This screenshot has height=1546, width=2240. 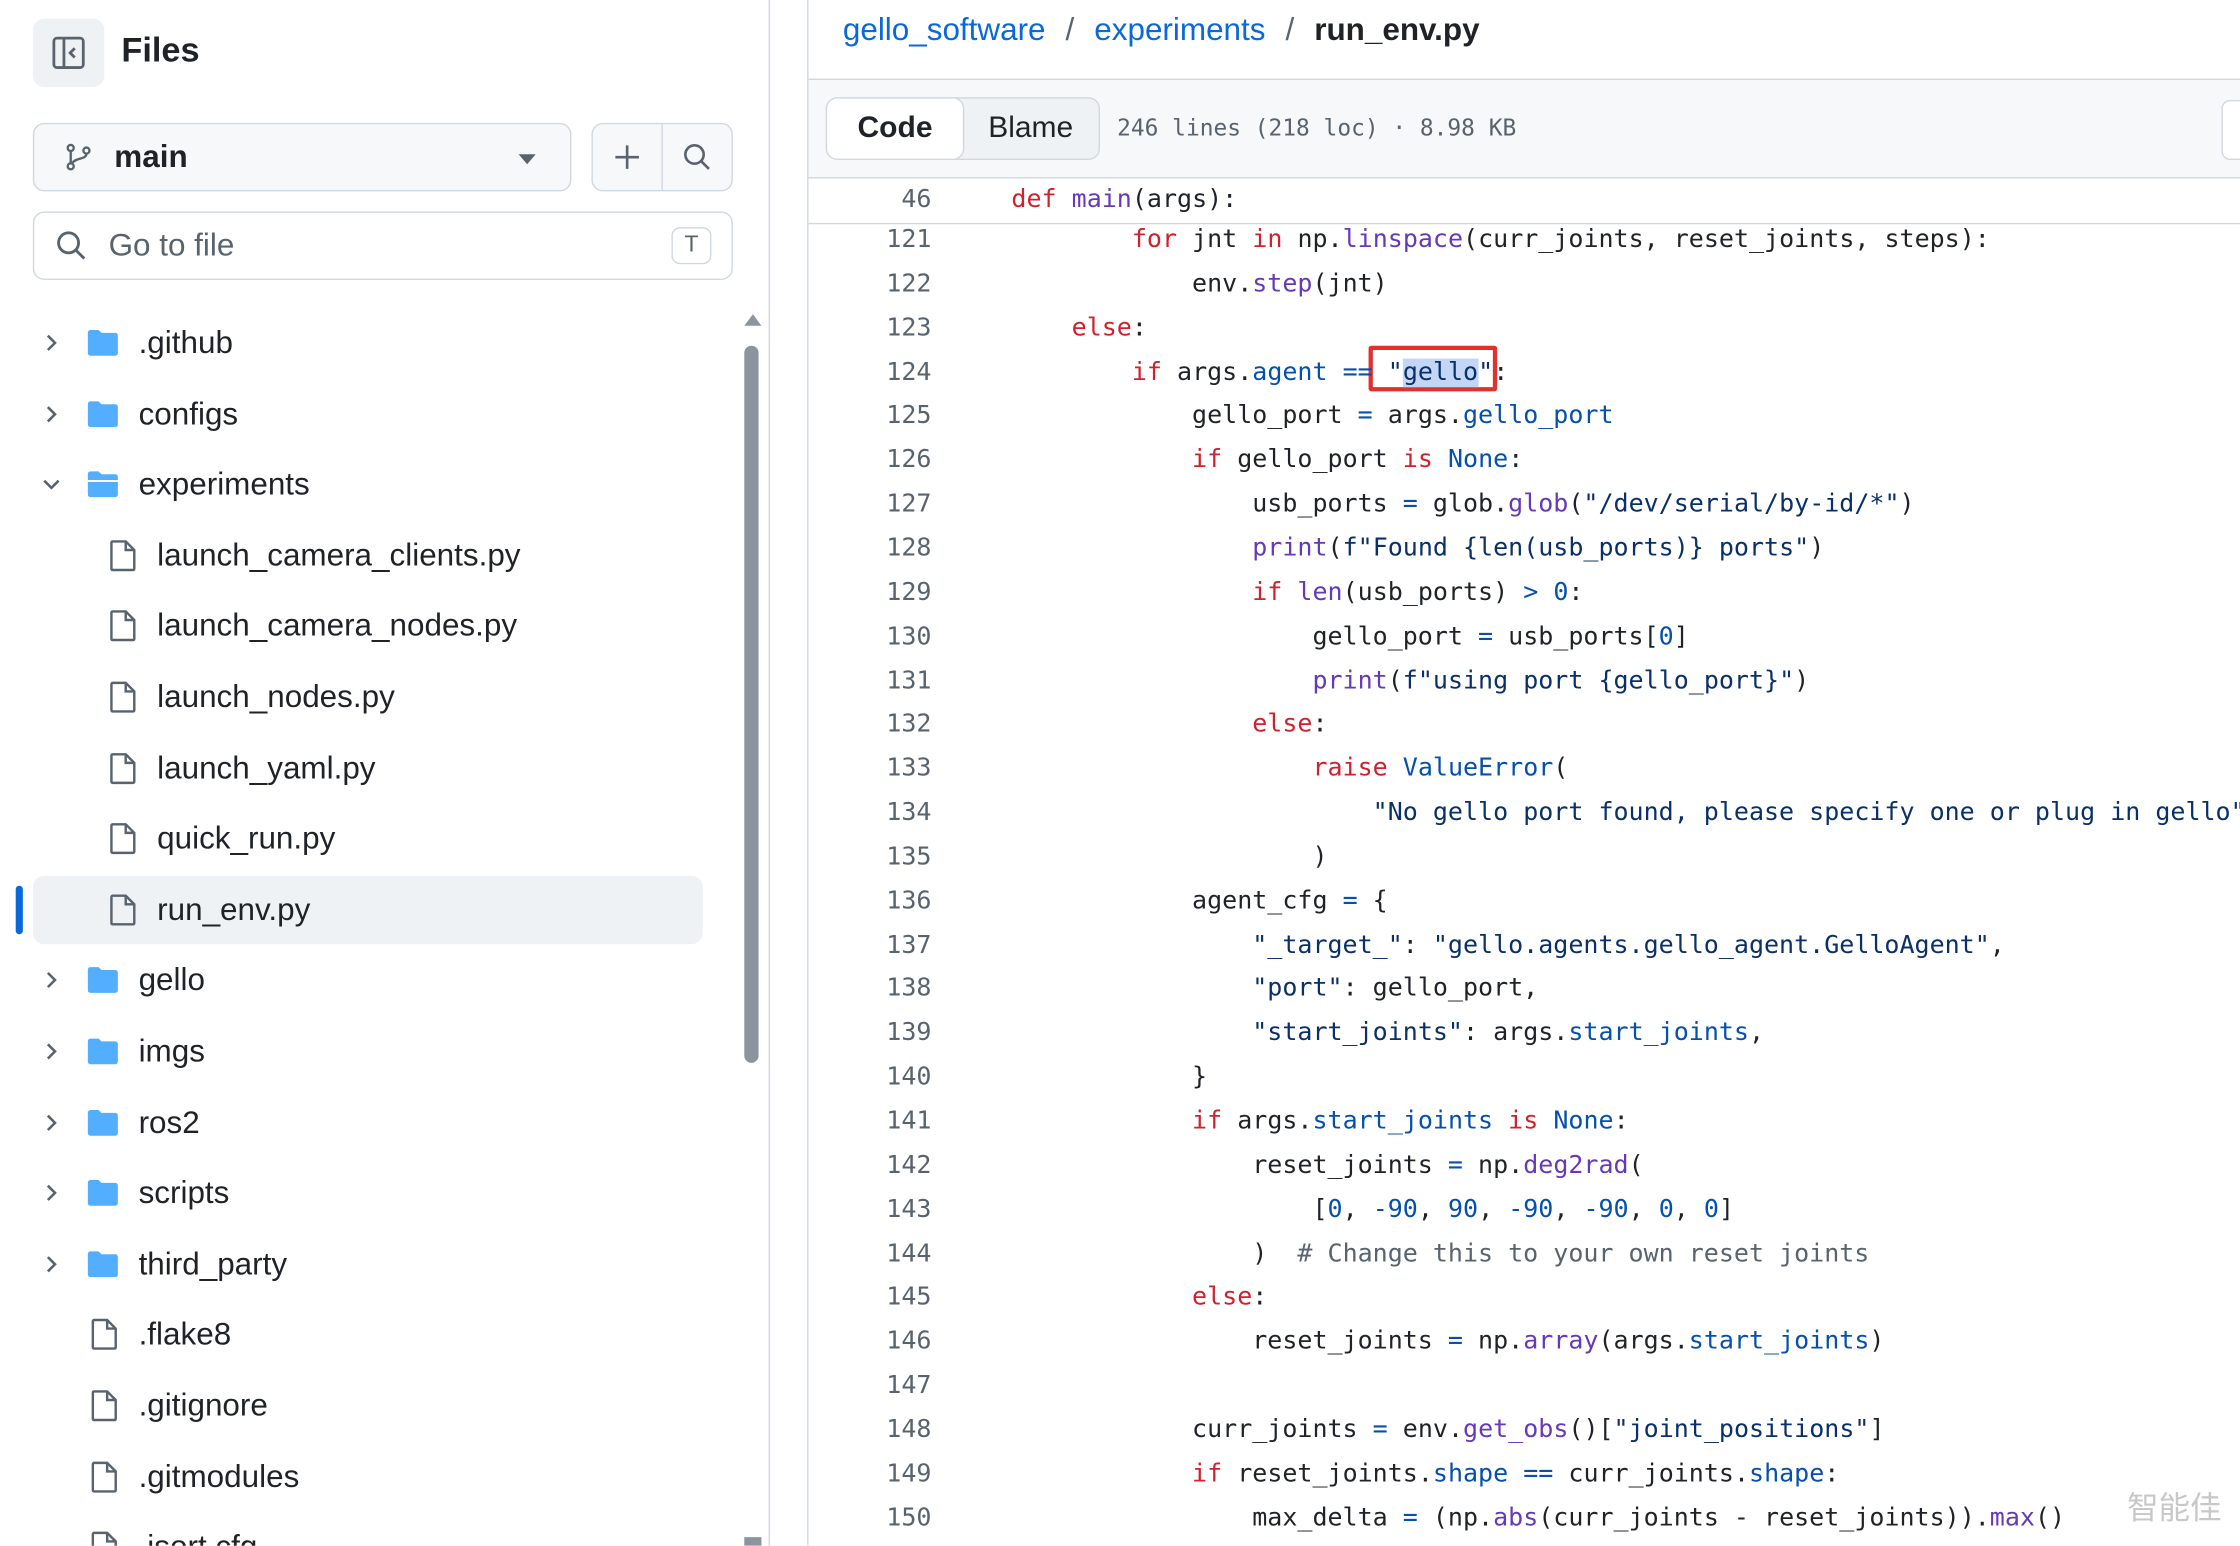 What do you see at coordinates (1524, 465) in the screenshot?
I see `code-line: 126 if gello_port is None:` at bounding box center [1524, 465].